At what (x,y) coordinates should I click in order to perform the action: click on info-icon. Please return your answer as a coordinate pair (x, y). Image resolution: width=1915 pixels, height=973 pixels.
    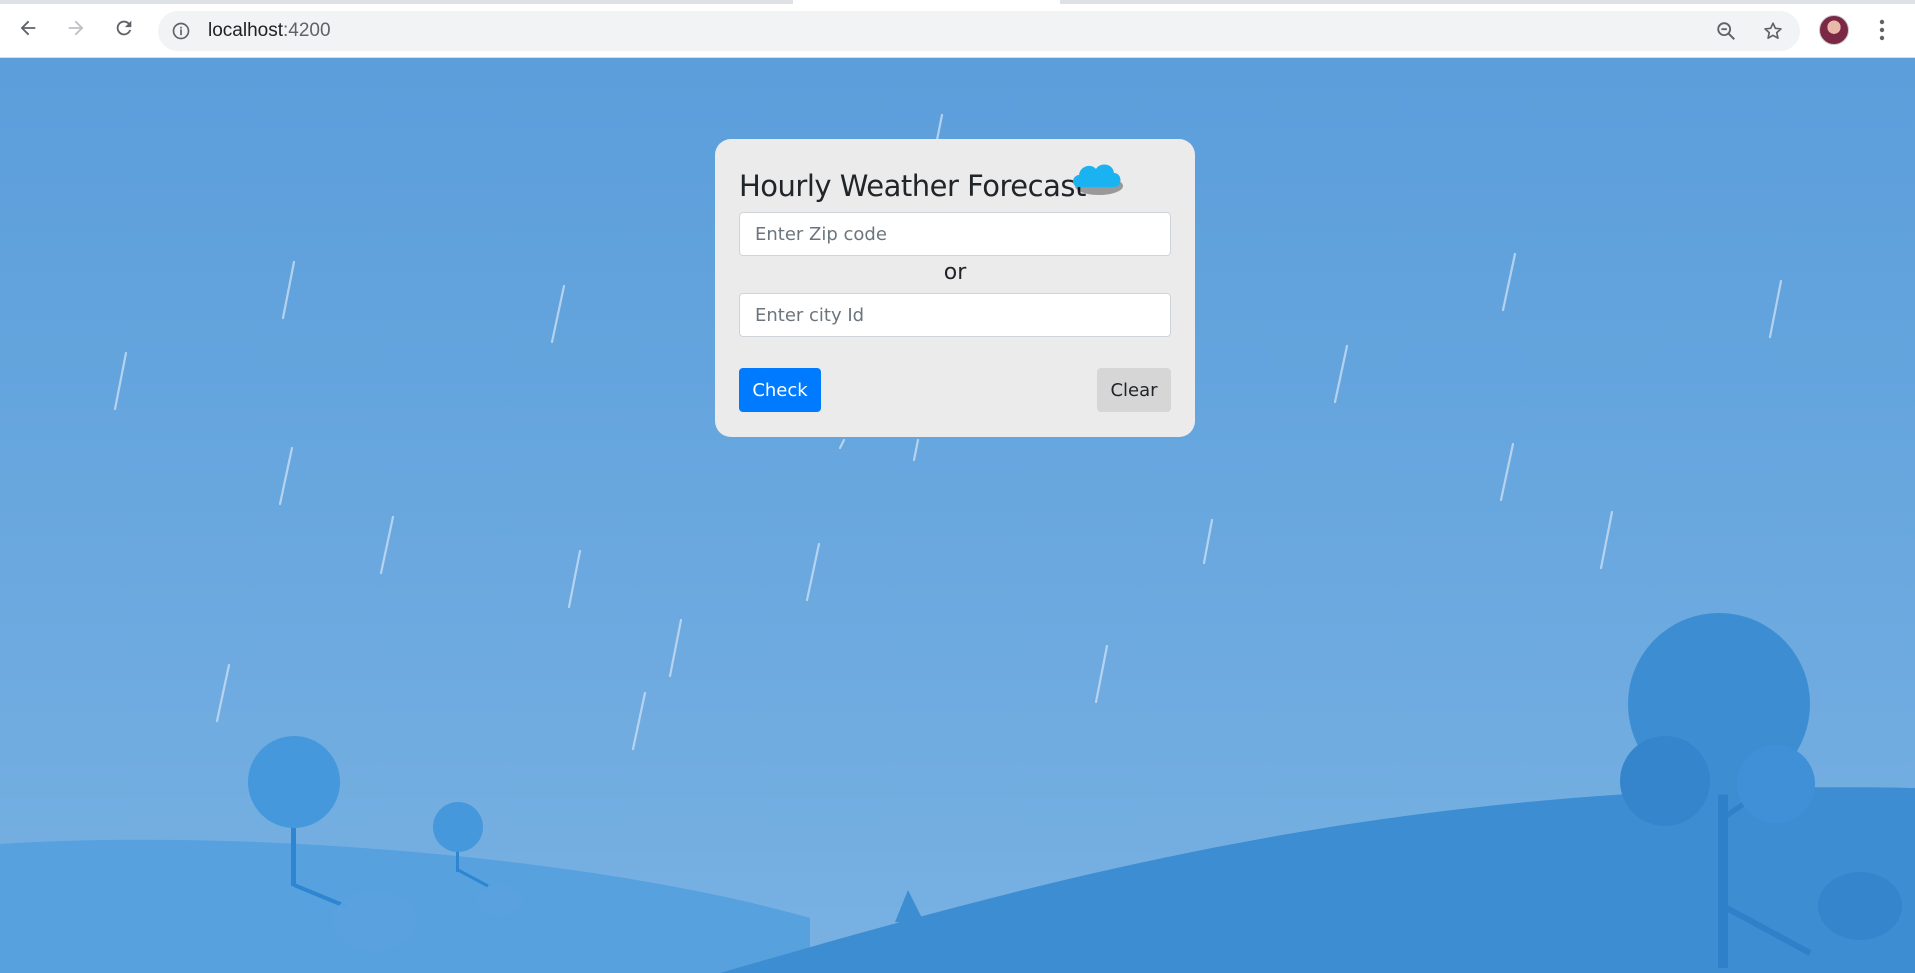
    Looking at the image, I should click on (181, 31).